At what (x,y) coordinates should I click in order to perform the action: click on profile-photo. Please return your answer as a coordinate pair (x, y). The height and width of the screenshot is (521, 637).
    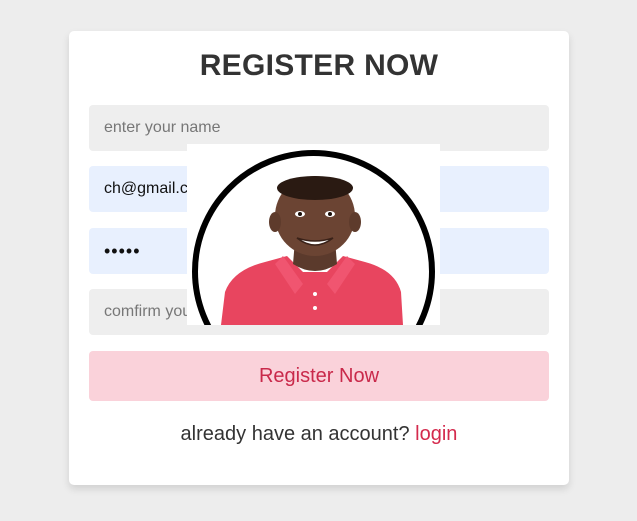
    Looking at the image, I should click on (312, 250).